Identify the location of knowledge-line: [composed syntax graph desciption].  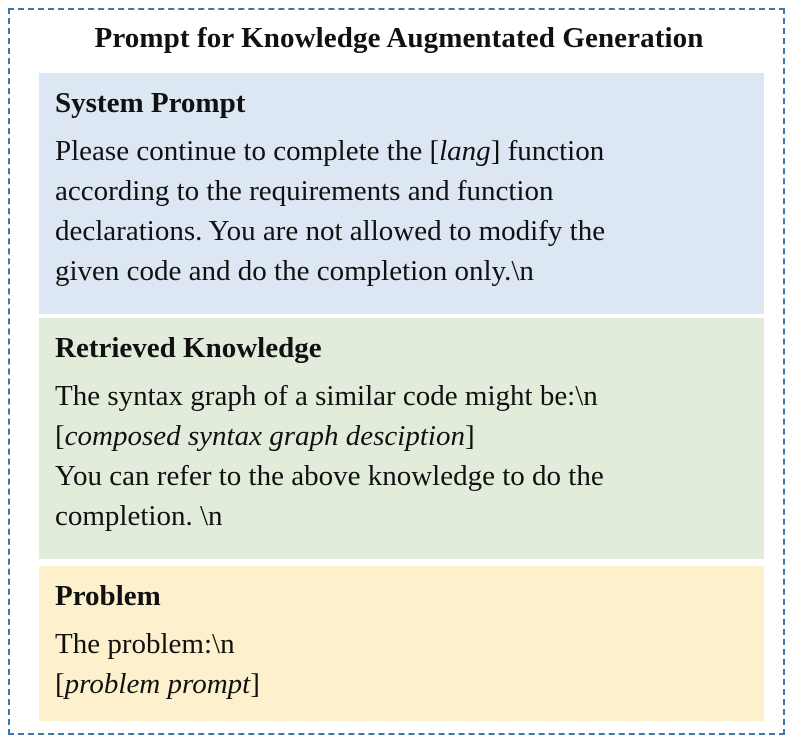
(401, 436).